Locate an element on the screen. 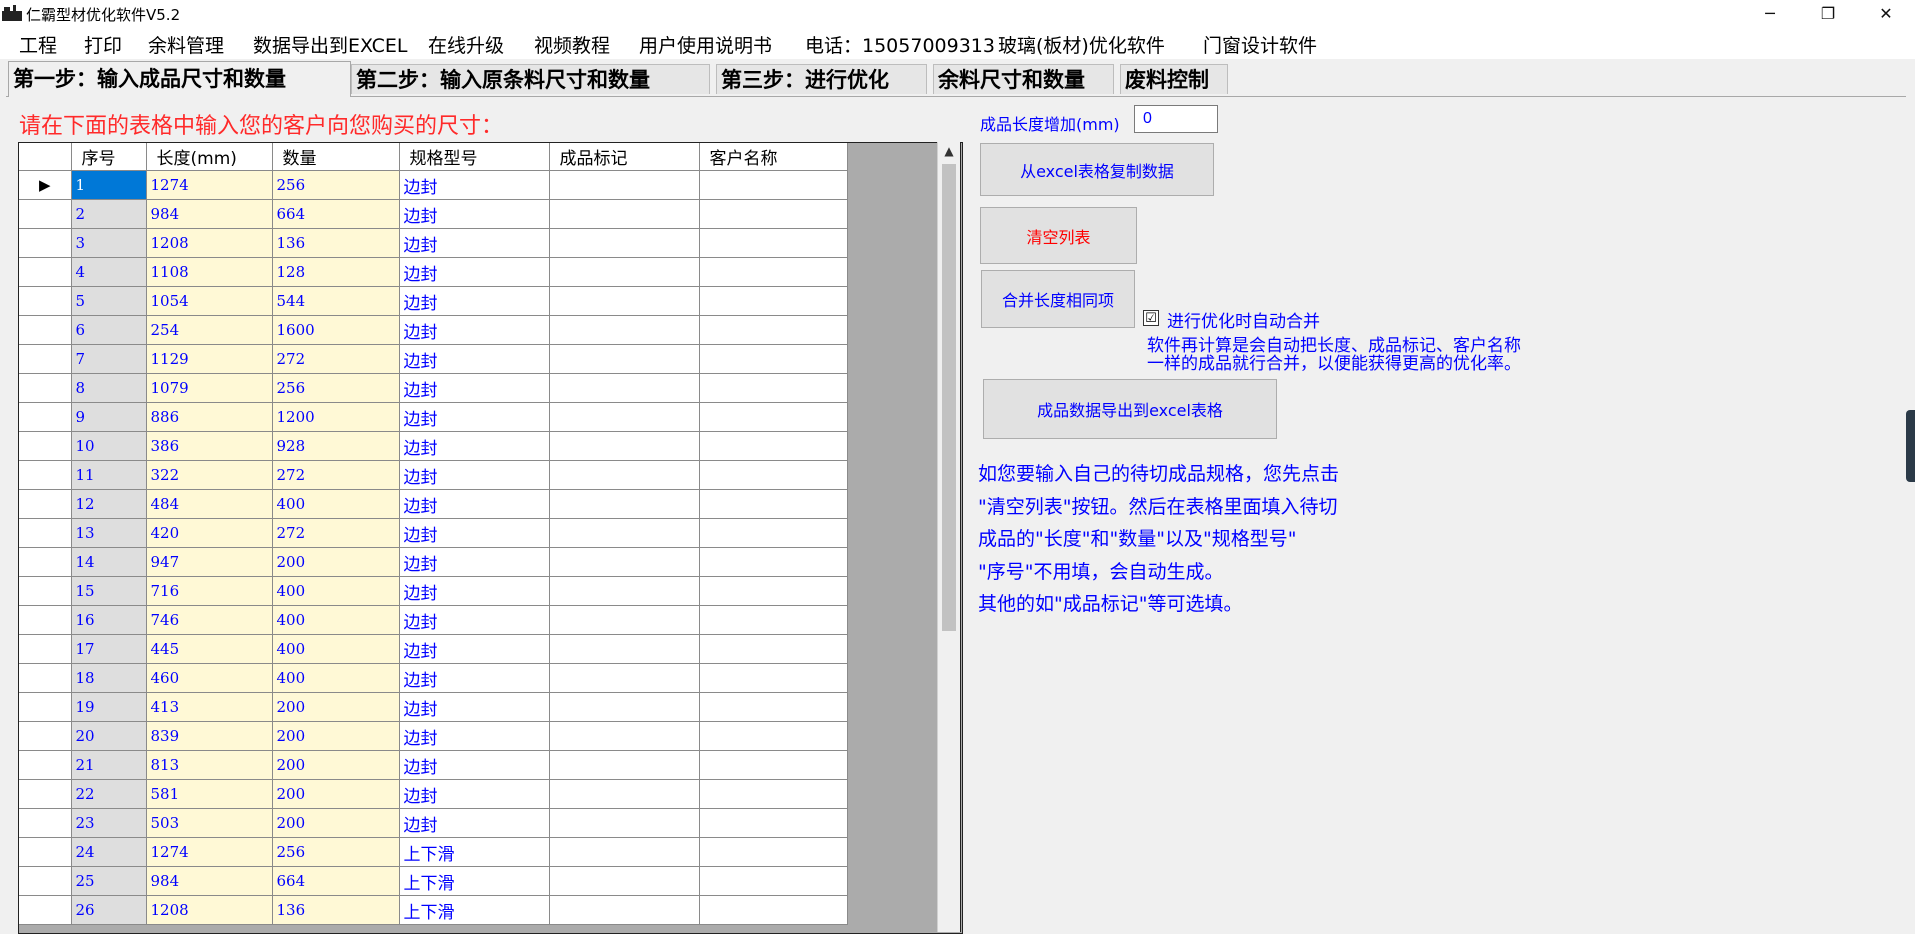  menu-video: 视频教程 is located at coordinates (572, 44).